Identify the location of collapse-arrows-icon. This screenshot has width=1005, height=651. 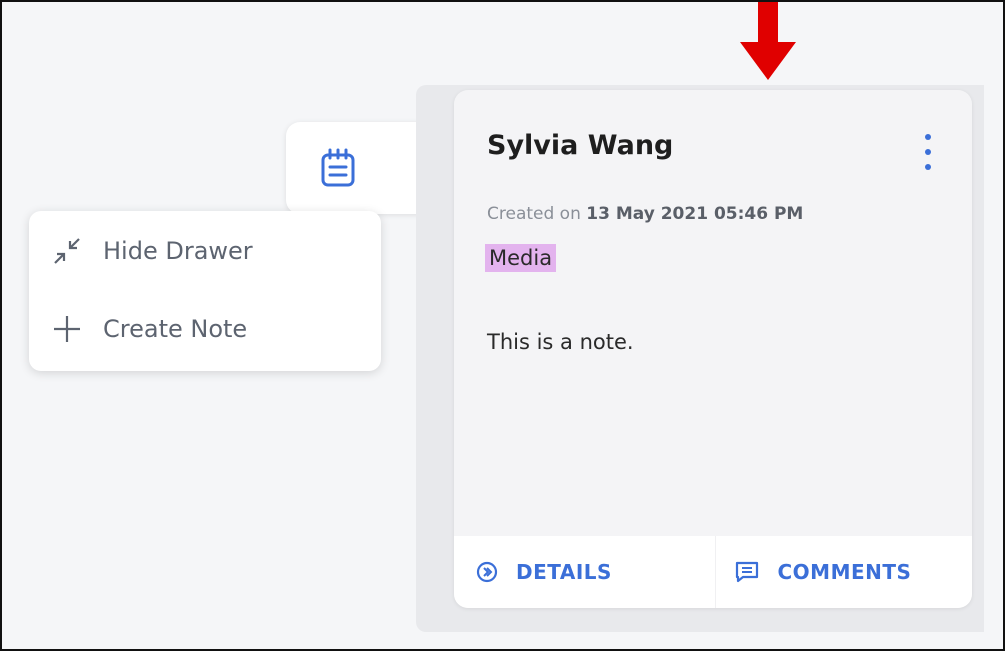
(67, 251).